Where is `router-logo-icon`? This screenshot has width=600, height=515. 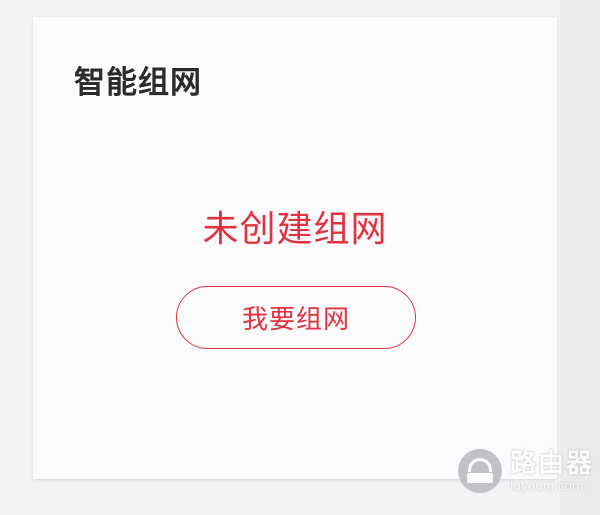 router-logo-icon is located at coordinates (480, 471).